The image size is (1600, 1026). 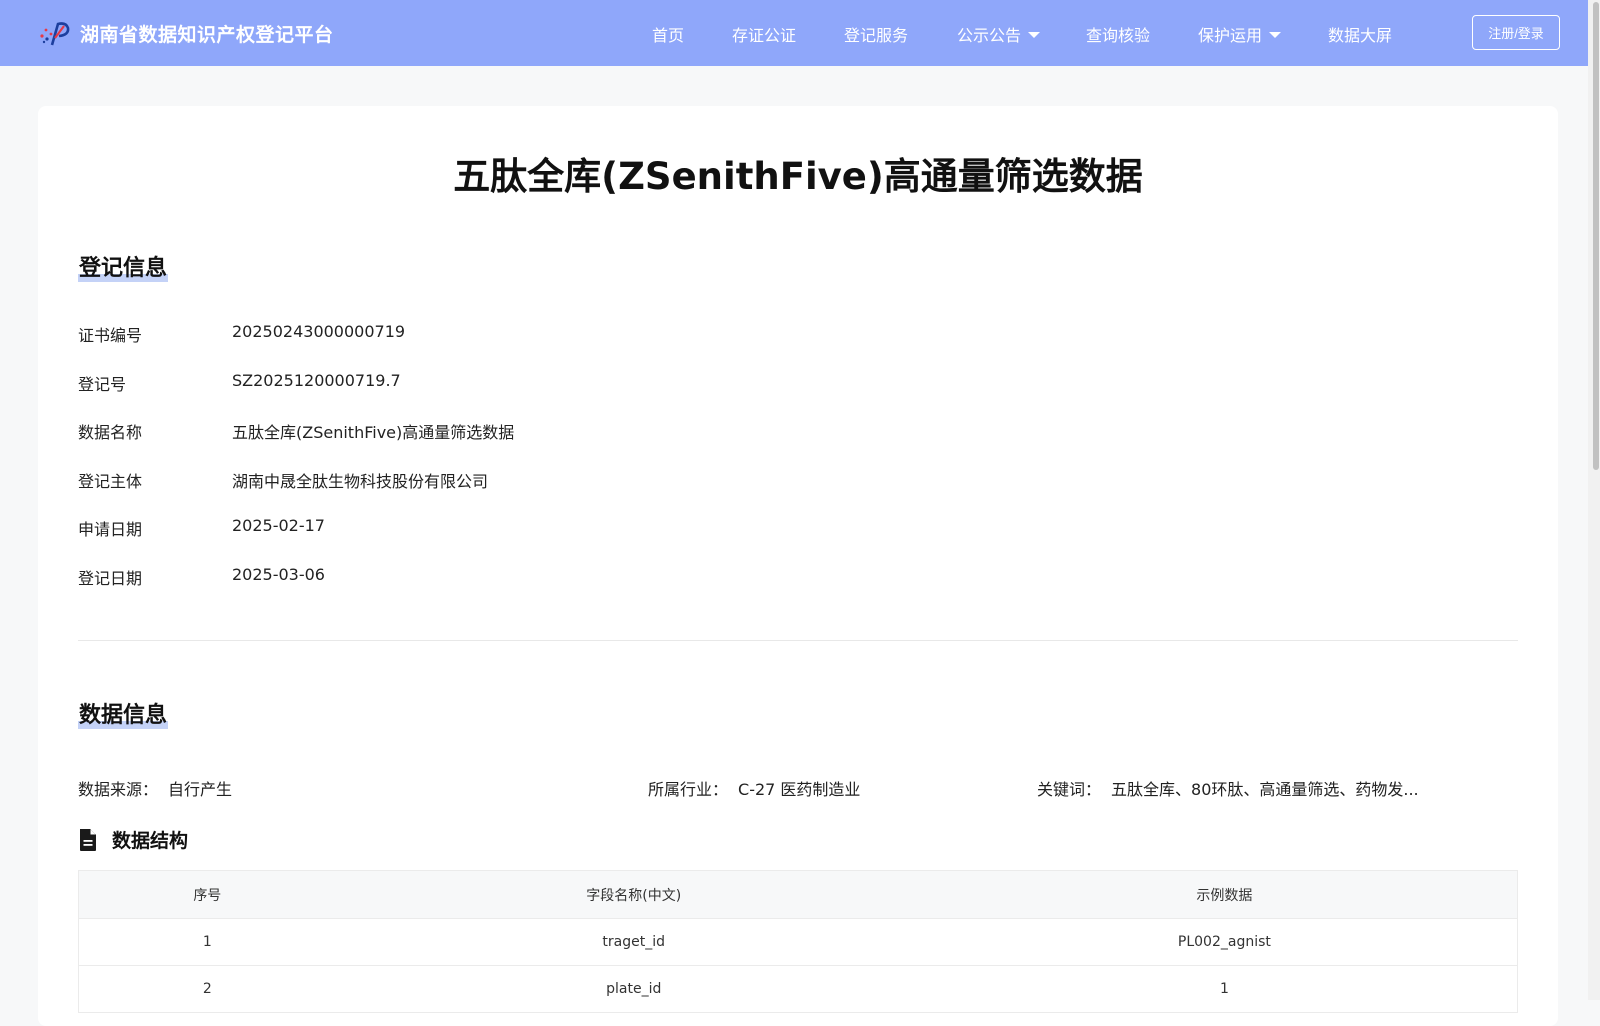 What do you see at coordinates (798, 176) in the screenshot?
I see `page-title: 五肽全库(ZSenithFive)高通量筛选数据` at bounding box center [798, 176].